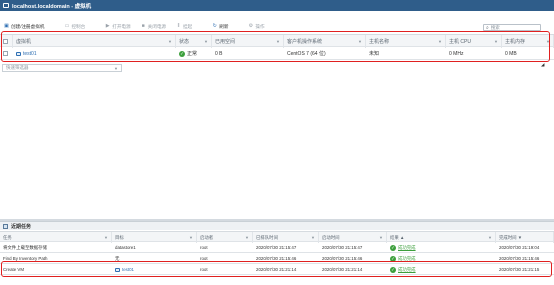  Describe the element at coordinates (30, 54) in the screenshot. I see `vm-name-link: test01` at that location.